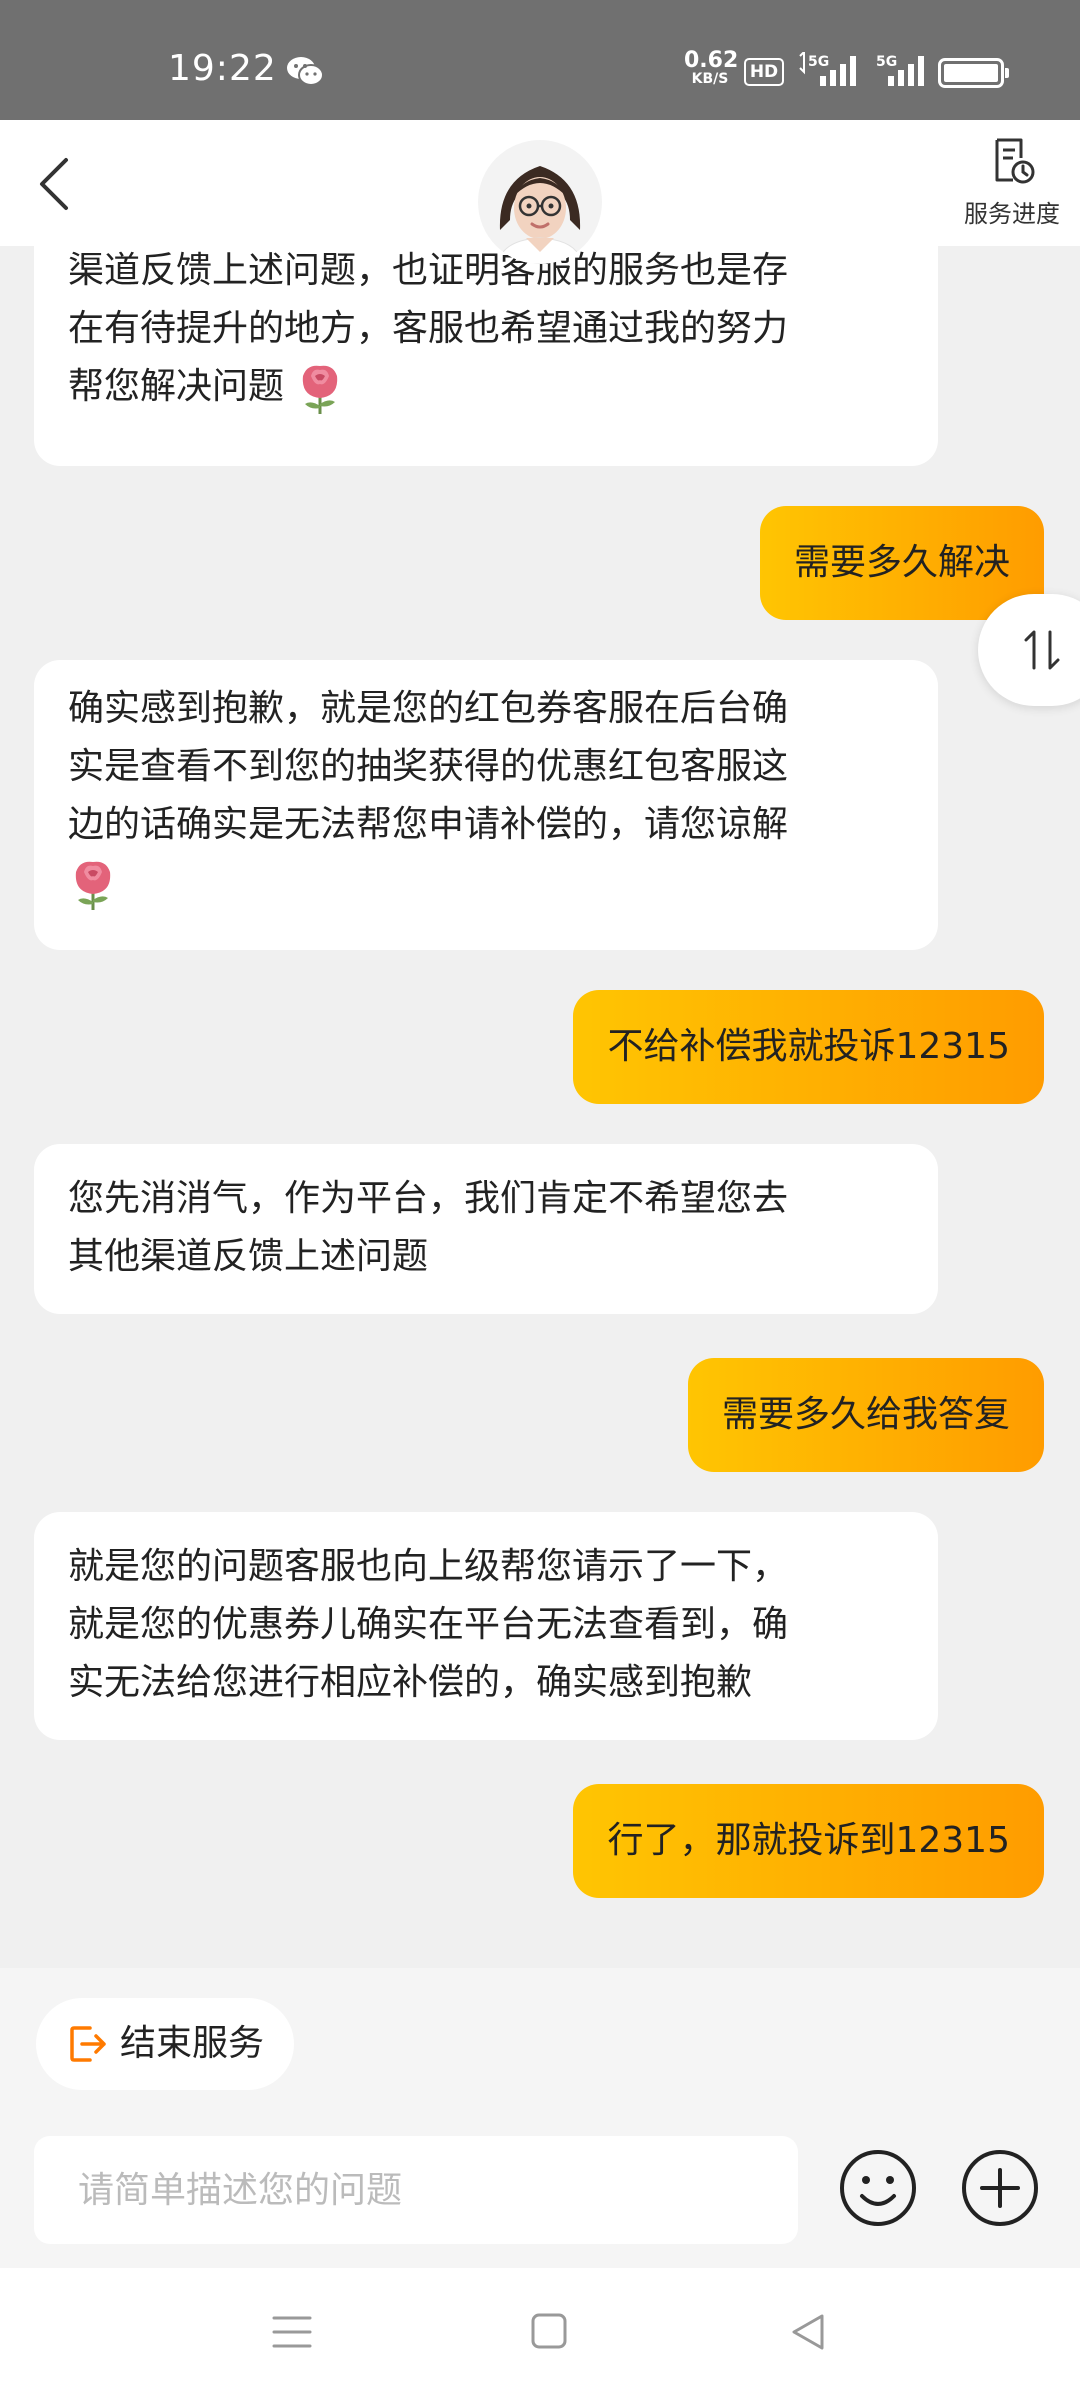 This screenshot has height=2400, width=1080. Describe the element at coordinates (973, 73) in the screenshot. I see `battery-icon` at that location.